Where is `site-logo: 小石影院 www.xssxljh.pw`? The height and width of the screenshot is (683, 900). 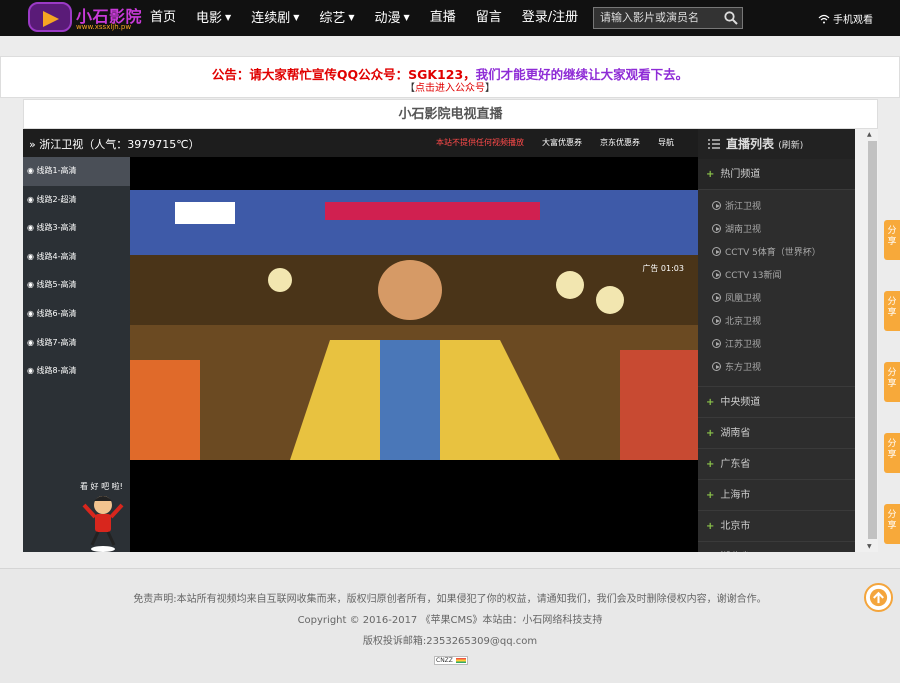 site-logo: 小石影院 www.xssxljh.pw is located at coordinates (85, 18).